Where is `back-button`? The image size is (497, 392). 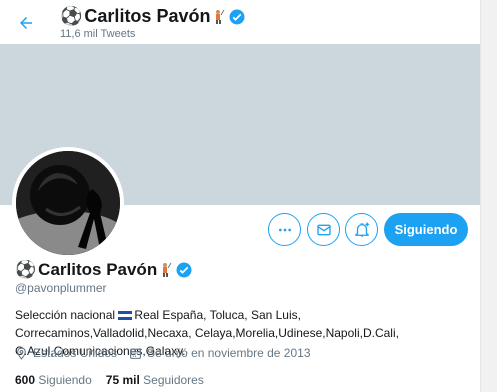
back-button is located at coordinates (26, 23).